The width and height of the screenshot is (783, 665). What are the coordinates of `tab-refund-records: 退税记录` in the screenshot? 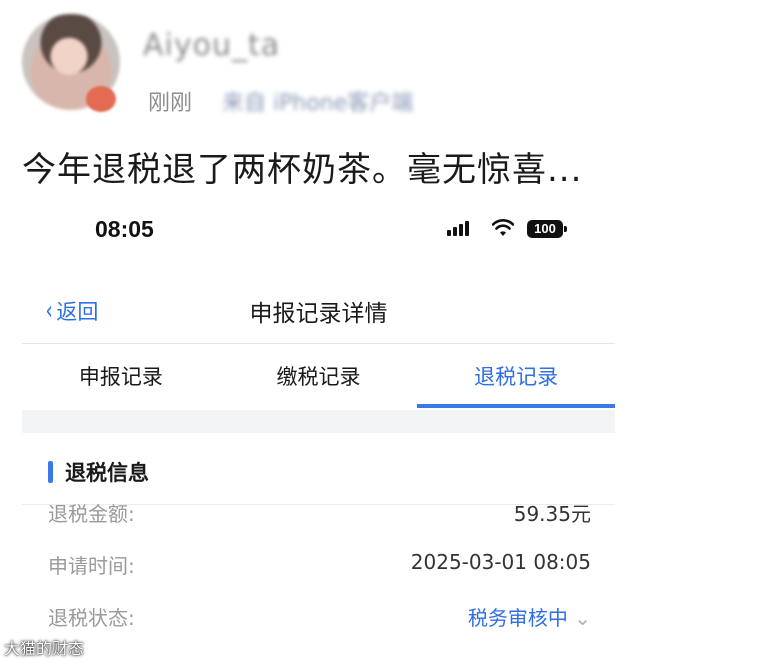 It's located at (516, 377).